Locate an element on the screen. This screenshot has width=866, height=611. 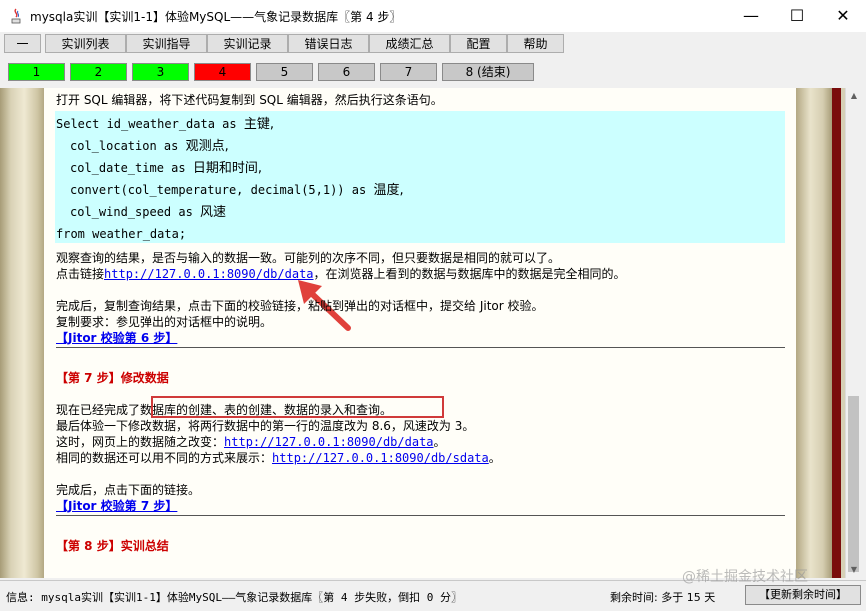
sdata-link: http://127.0.0.1:8090/db/sdata is located at coordinates (380, 458).